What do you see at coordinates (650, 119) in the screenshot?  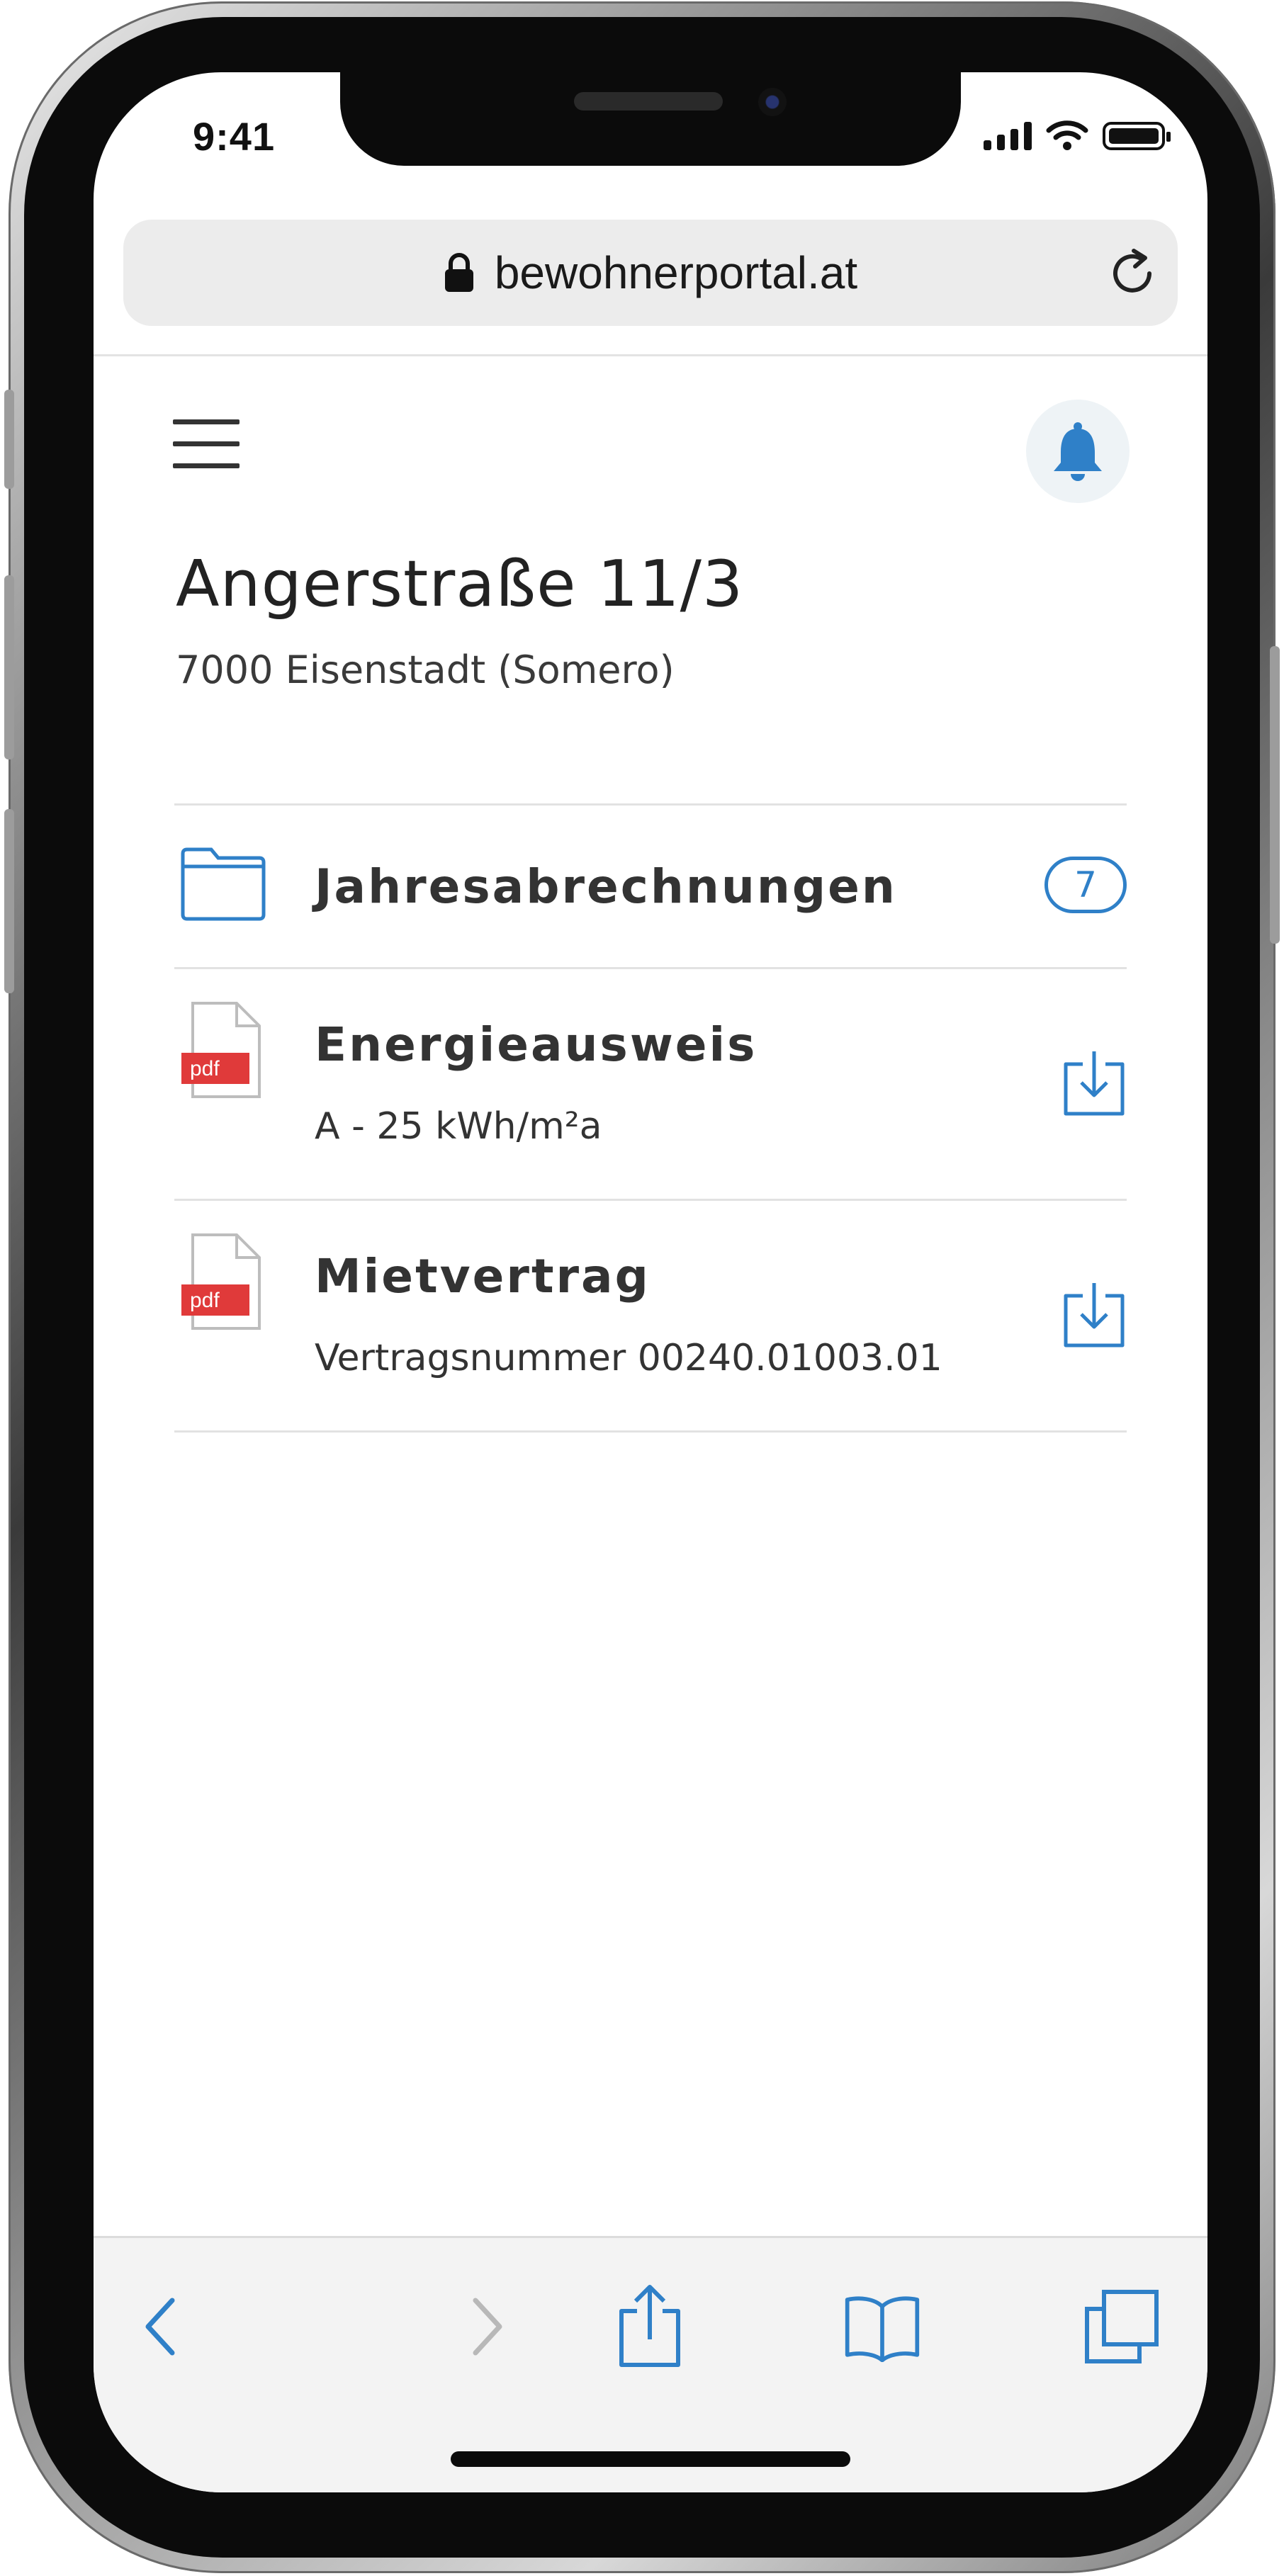 I see `notch` at bounding box center [650, 119].